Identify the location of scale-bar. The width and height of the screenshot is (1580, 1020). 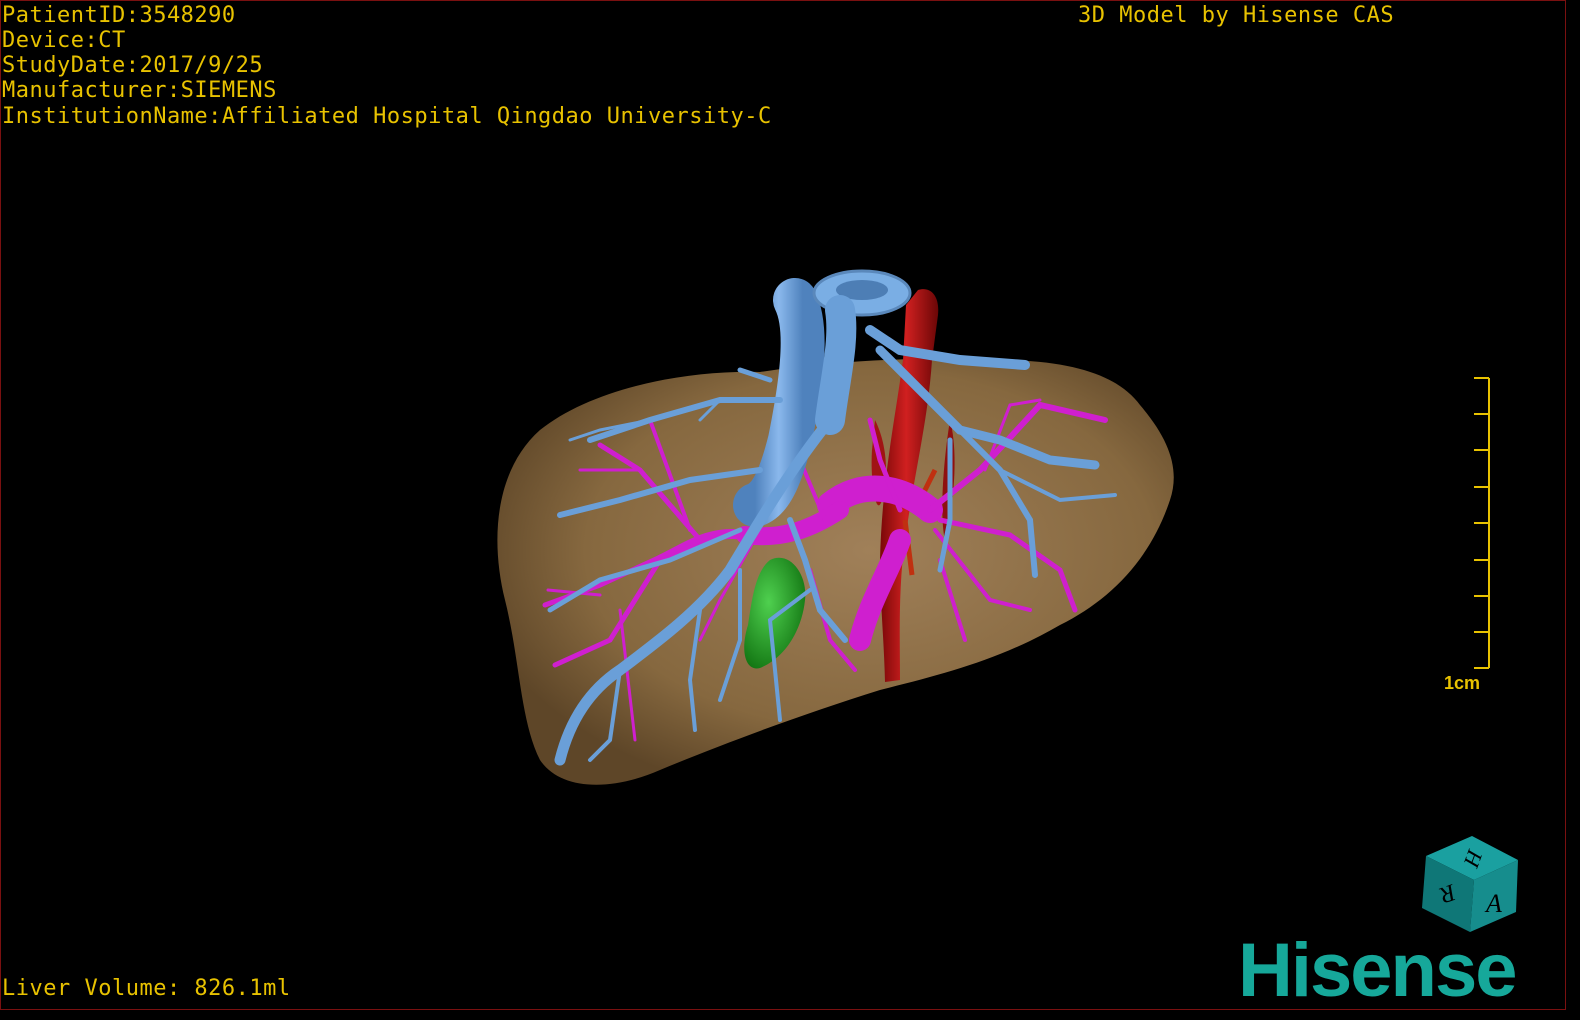
(1482, 523).